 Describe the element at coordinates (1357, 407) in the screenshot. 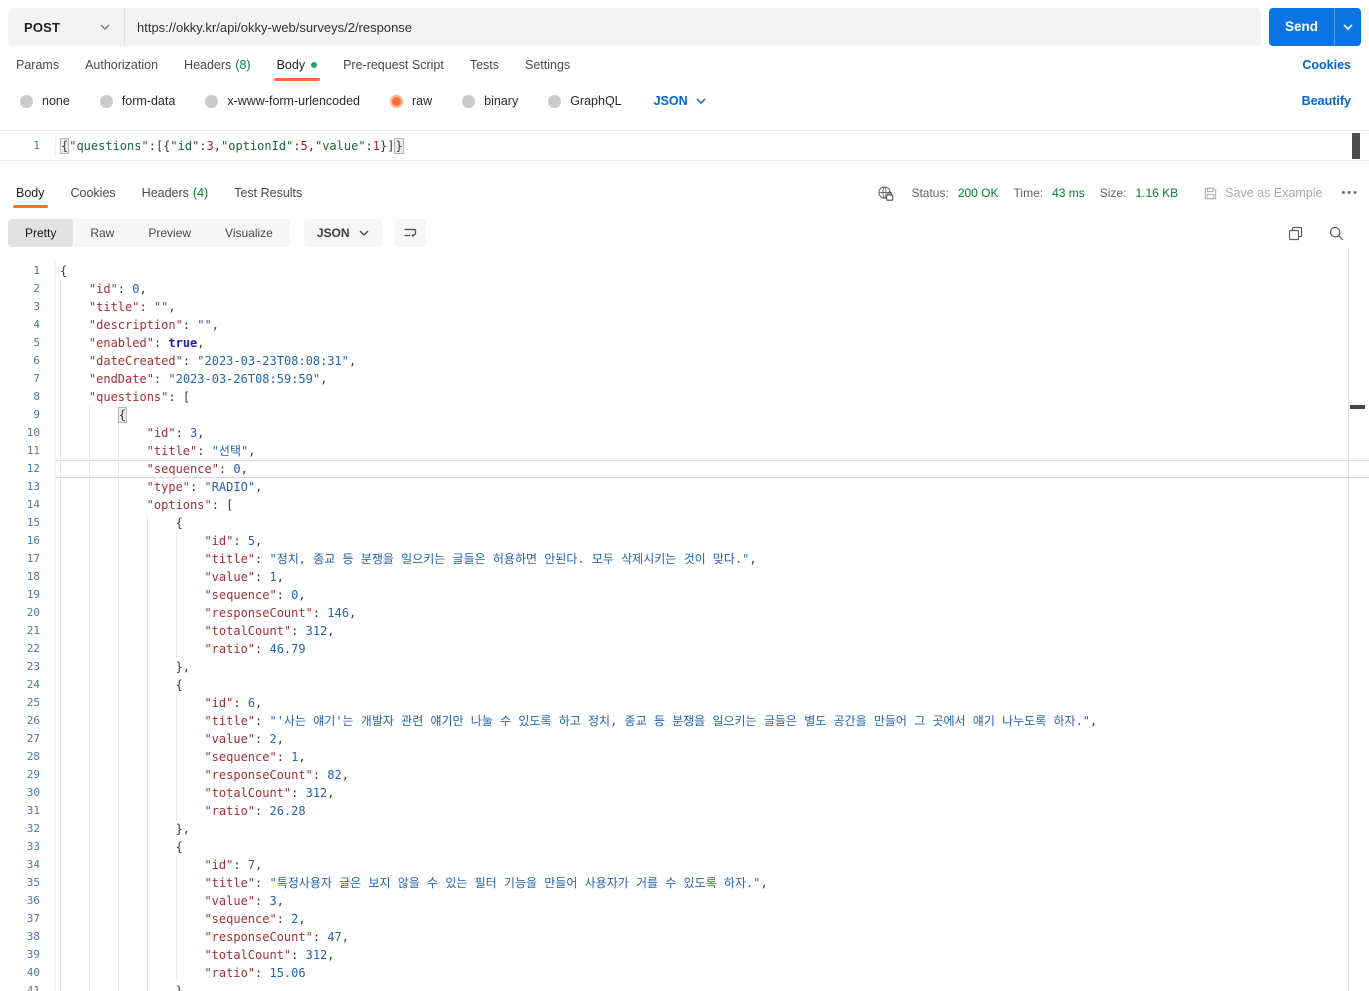

I see `response-scrollbar` at that location.